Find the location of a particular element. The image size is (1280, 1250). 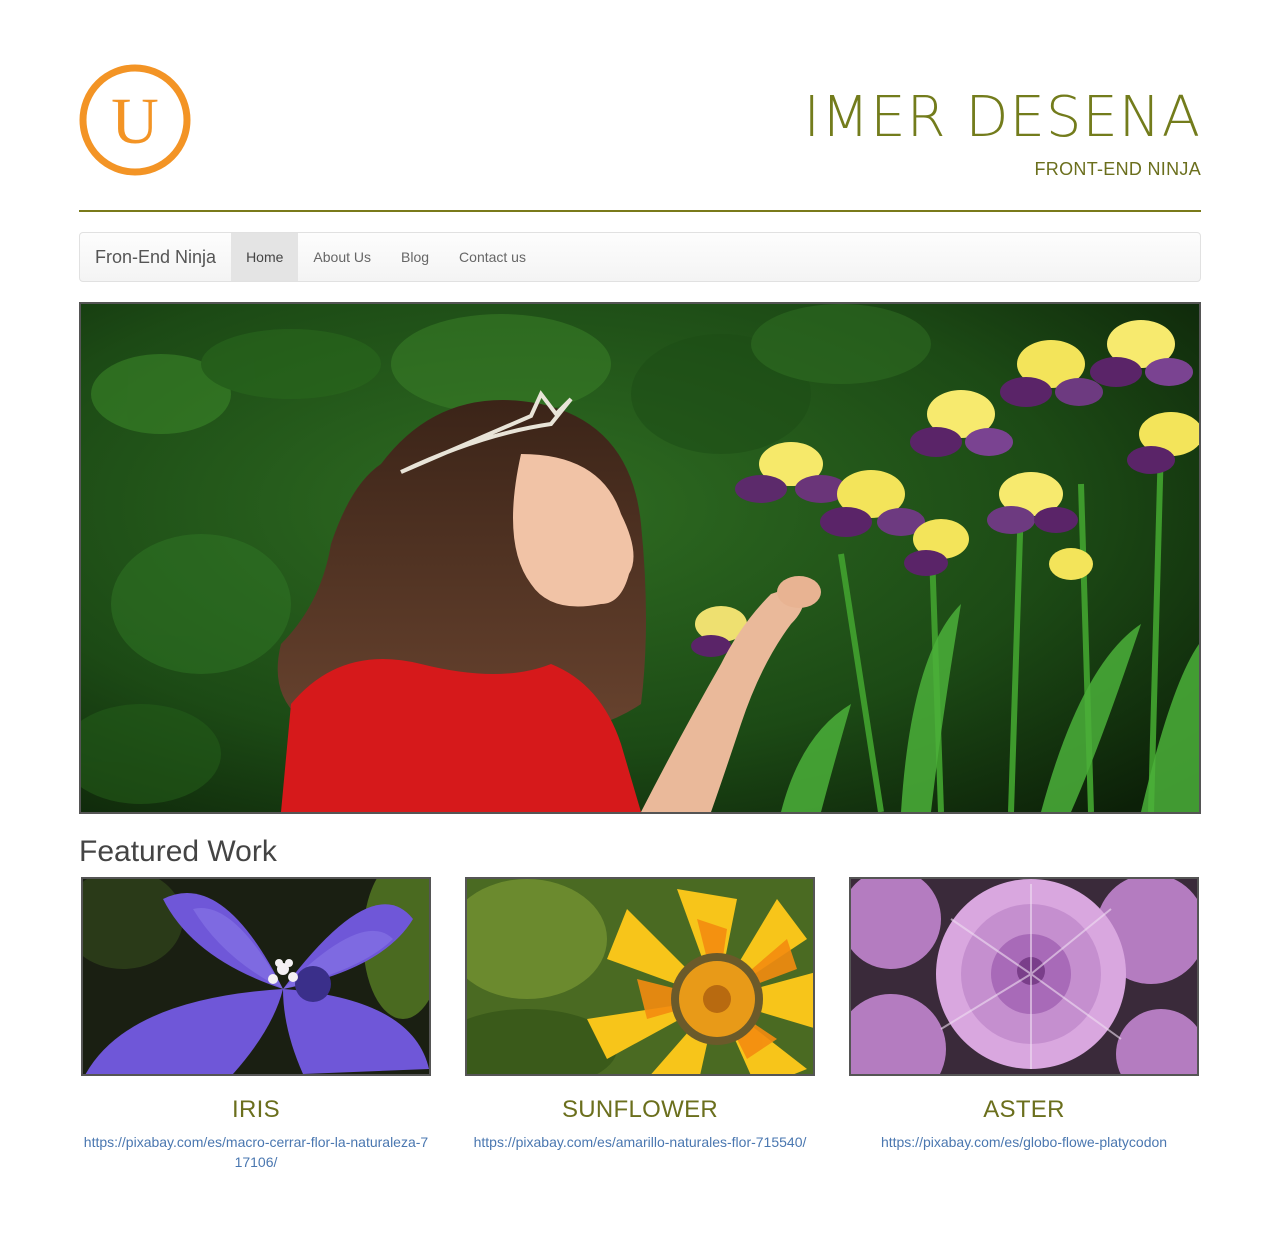

site-title: IMER DESENA is located at coordinates (1002, 117).